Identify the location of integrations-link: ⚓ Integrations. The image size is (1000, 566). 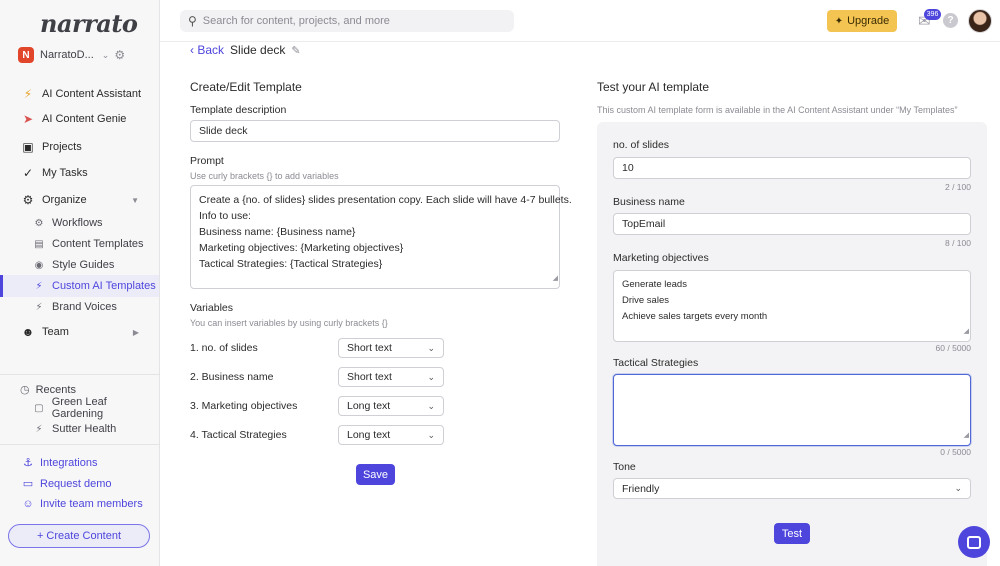
(59, 463).